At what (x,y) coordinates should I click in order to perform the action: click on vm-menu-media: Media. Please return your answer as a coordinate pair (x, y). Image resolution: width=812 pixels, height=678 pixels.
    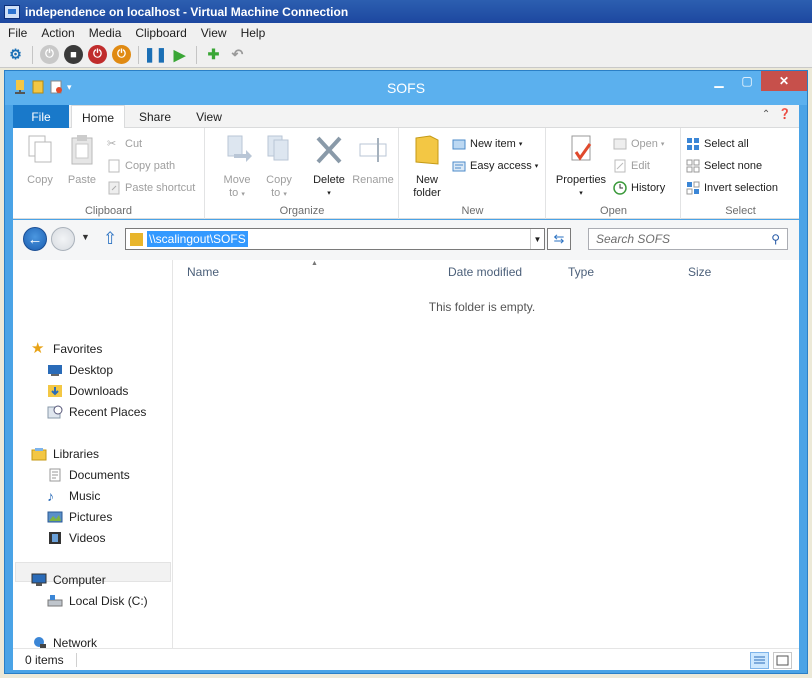
    Looking at the image, I should click on (104, 33).